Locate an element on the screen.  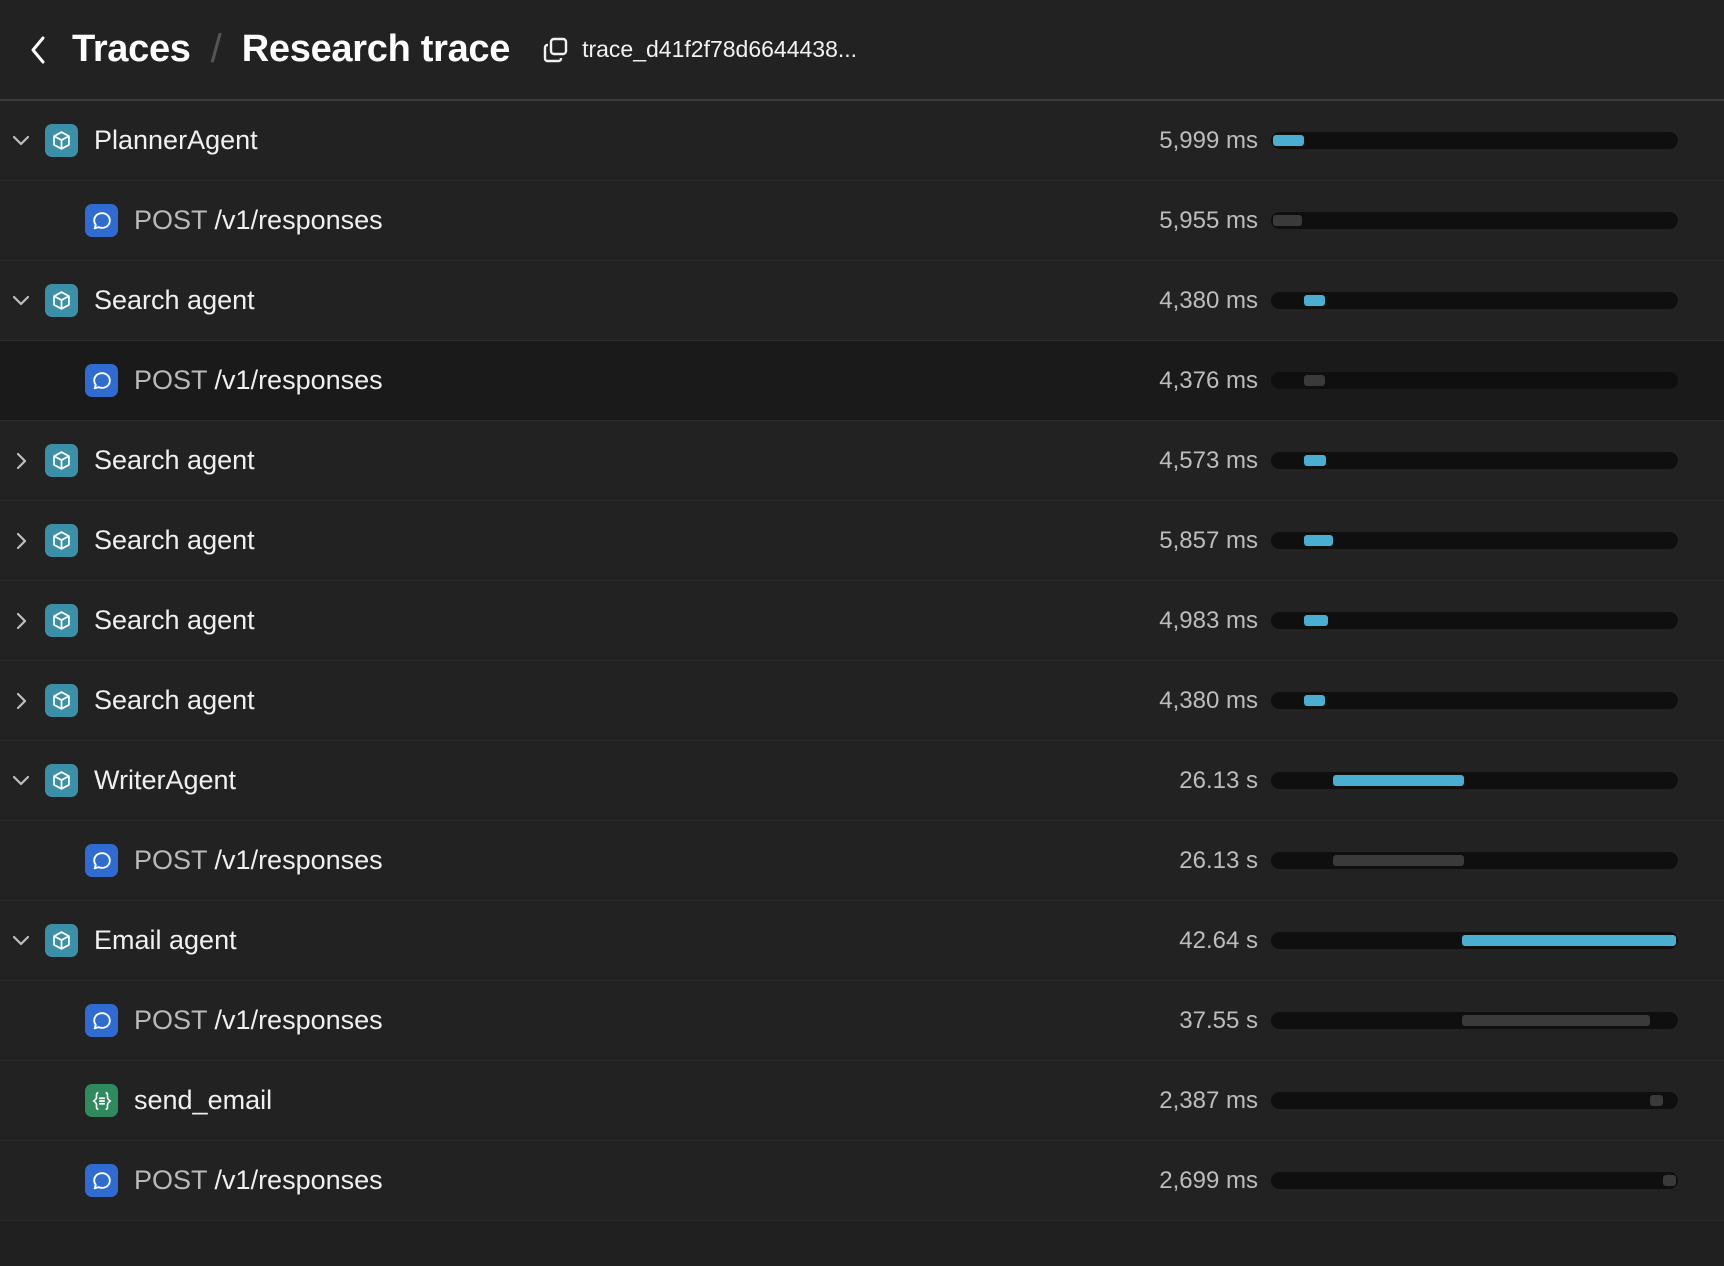
span-label: PlannerAgent is located at coordinates (176, 140).